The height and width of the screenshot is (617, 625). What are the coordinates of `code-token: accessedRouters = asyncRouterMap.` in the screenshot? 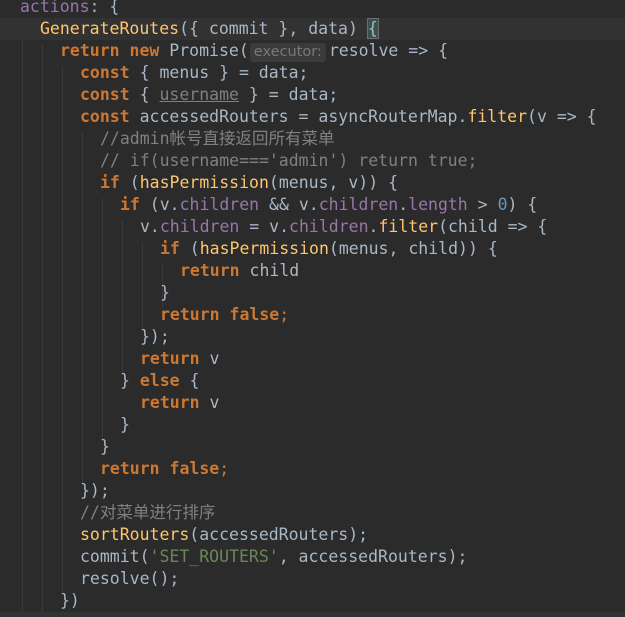 It's located at (298, 116).